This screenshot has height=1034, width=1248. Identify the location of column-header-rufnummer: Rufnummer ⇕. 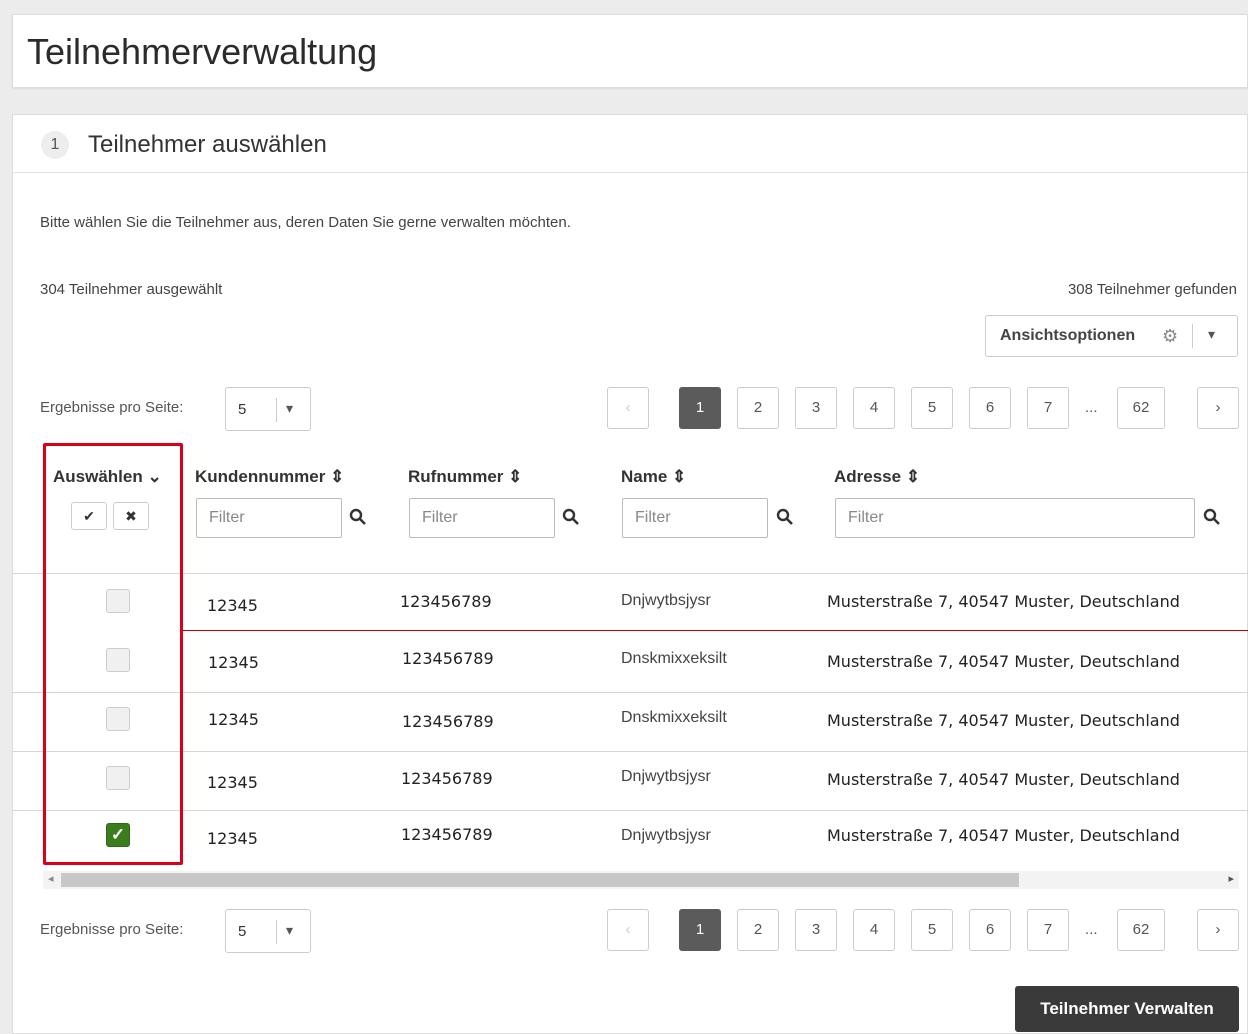
(465, 477).